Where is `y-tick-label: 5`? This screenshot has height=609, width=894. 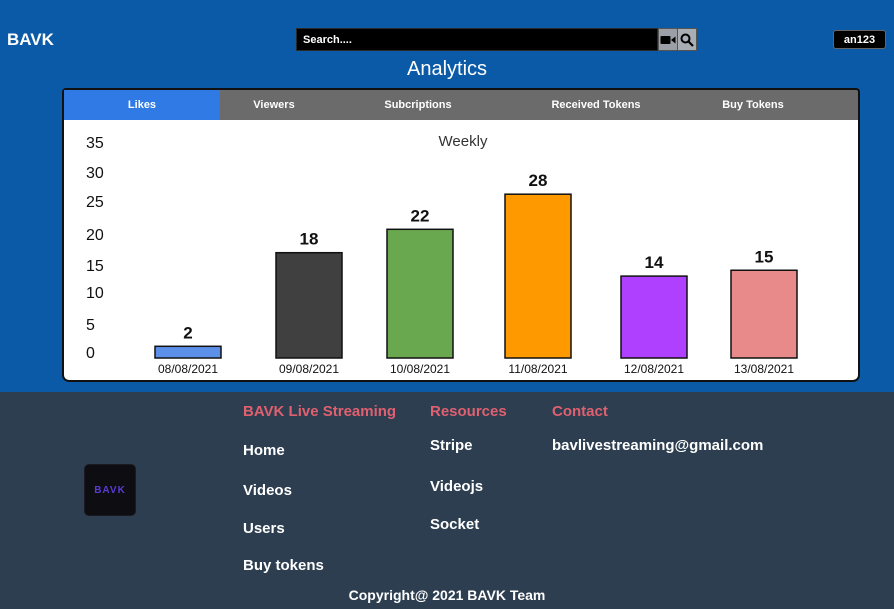 y-tick-label: 5 is located at coordinates (90, 325).